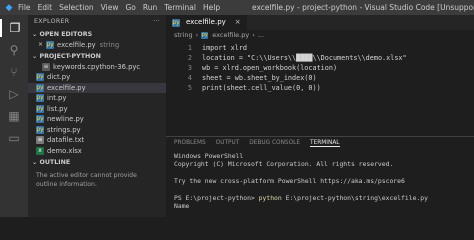  I want to click on line-number: 2, so click(189, 58).